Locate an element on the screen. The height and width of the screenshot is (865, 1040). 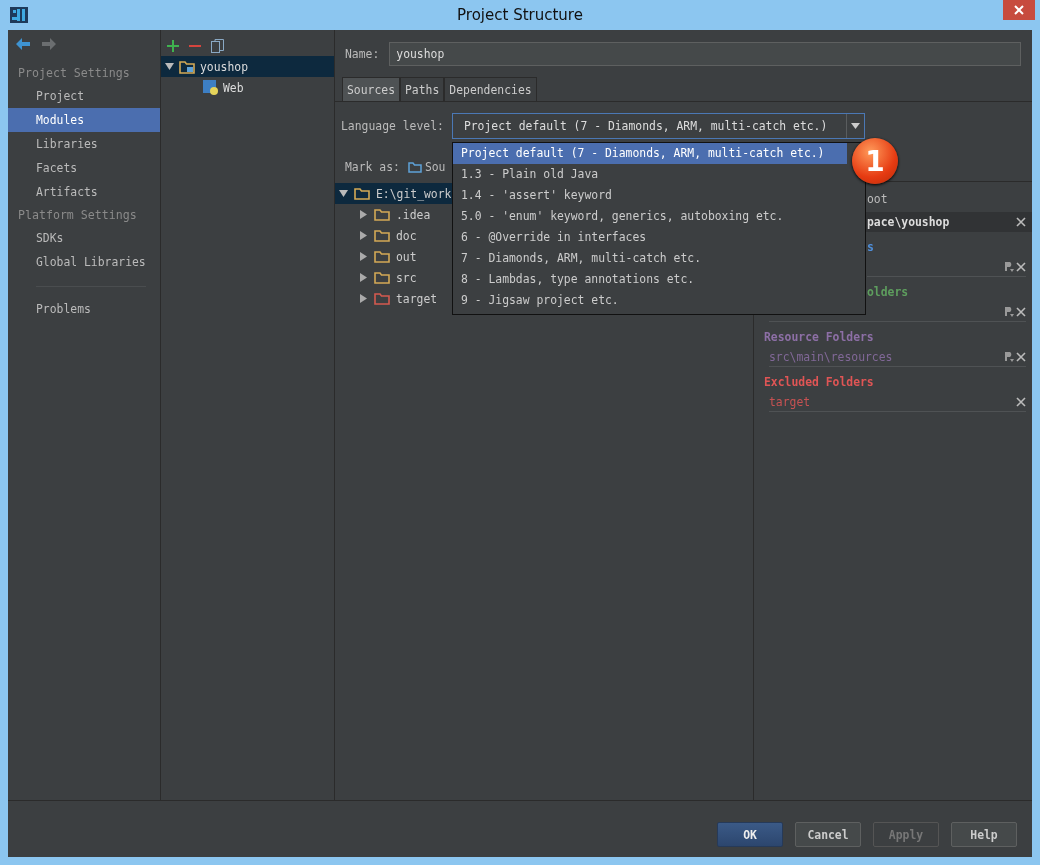
field-label: Language level: is located at coordinates (392, 126).